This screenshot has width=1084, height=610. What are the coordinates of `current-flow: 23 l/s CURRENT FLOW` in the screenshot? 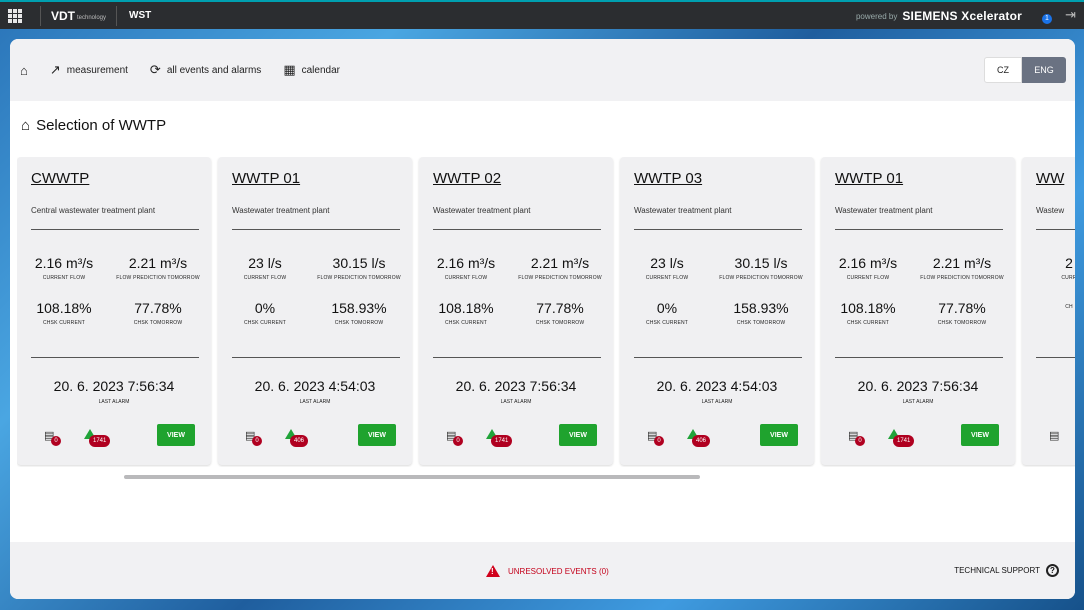 It's located at (265, 268).